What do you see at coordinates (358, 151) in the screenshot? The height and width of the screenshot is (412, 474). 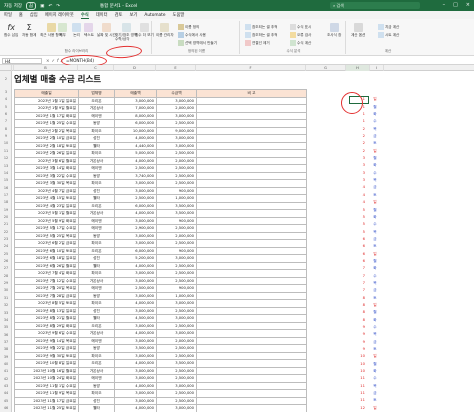 I see `month-cell: 2` at bounding box center [358, 151].